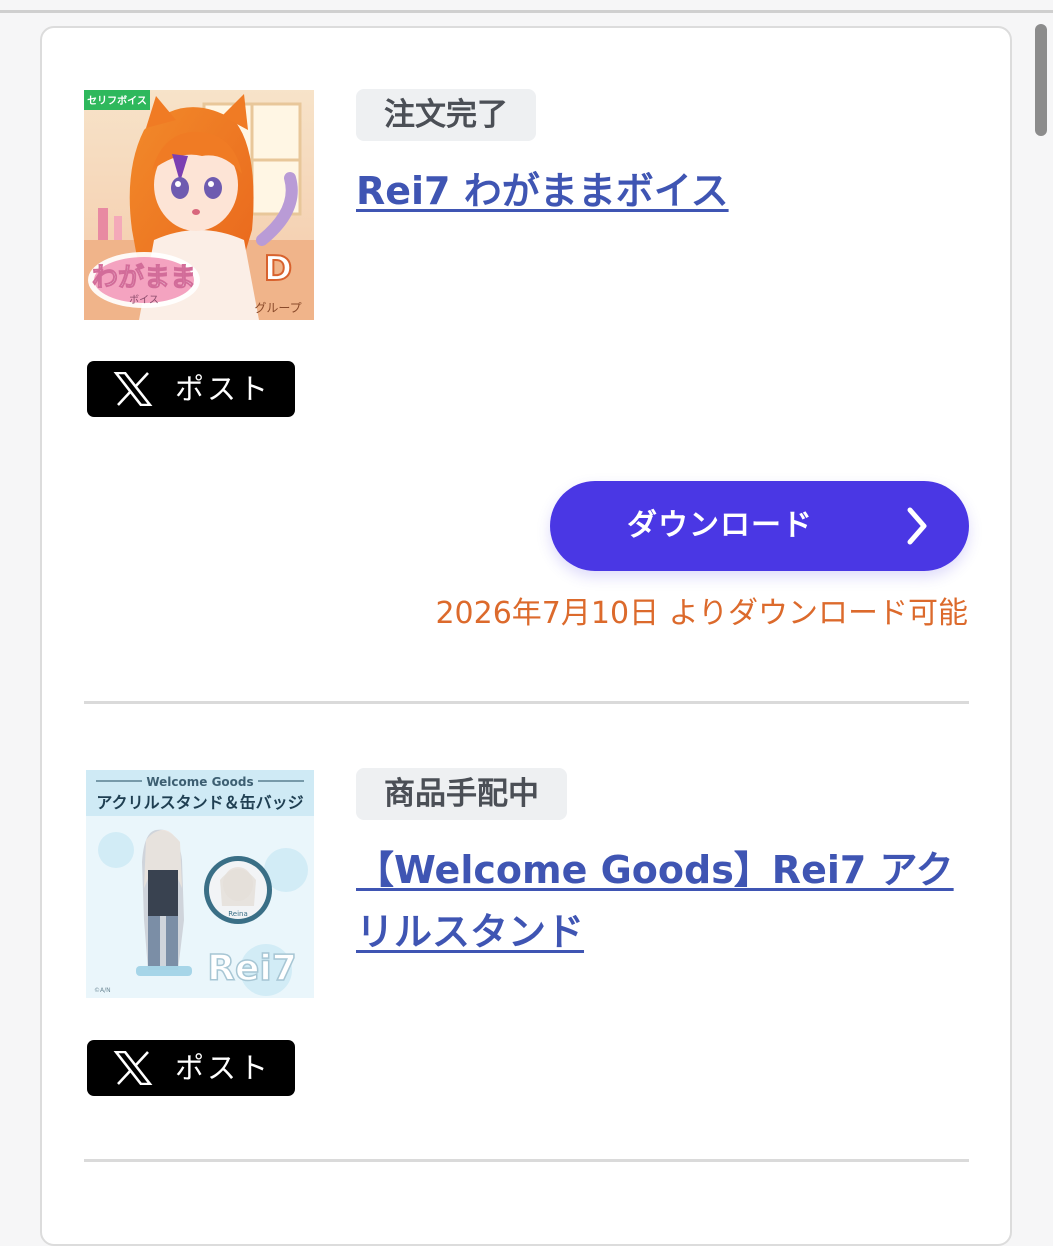 The height and width of the screenshot is (1246, 1053). I want to click on top-divider, so click(526, 11).